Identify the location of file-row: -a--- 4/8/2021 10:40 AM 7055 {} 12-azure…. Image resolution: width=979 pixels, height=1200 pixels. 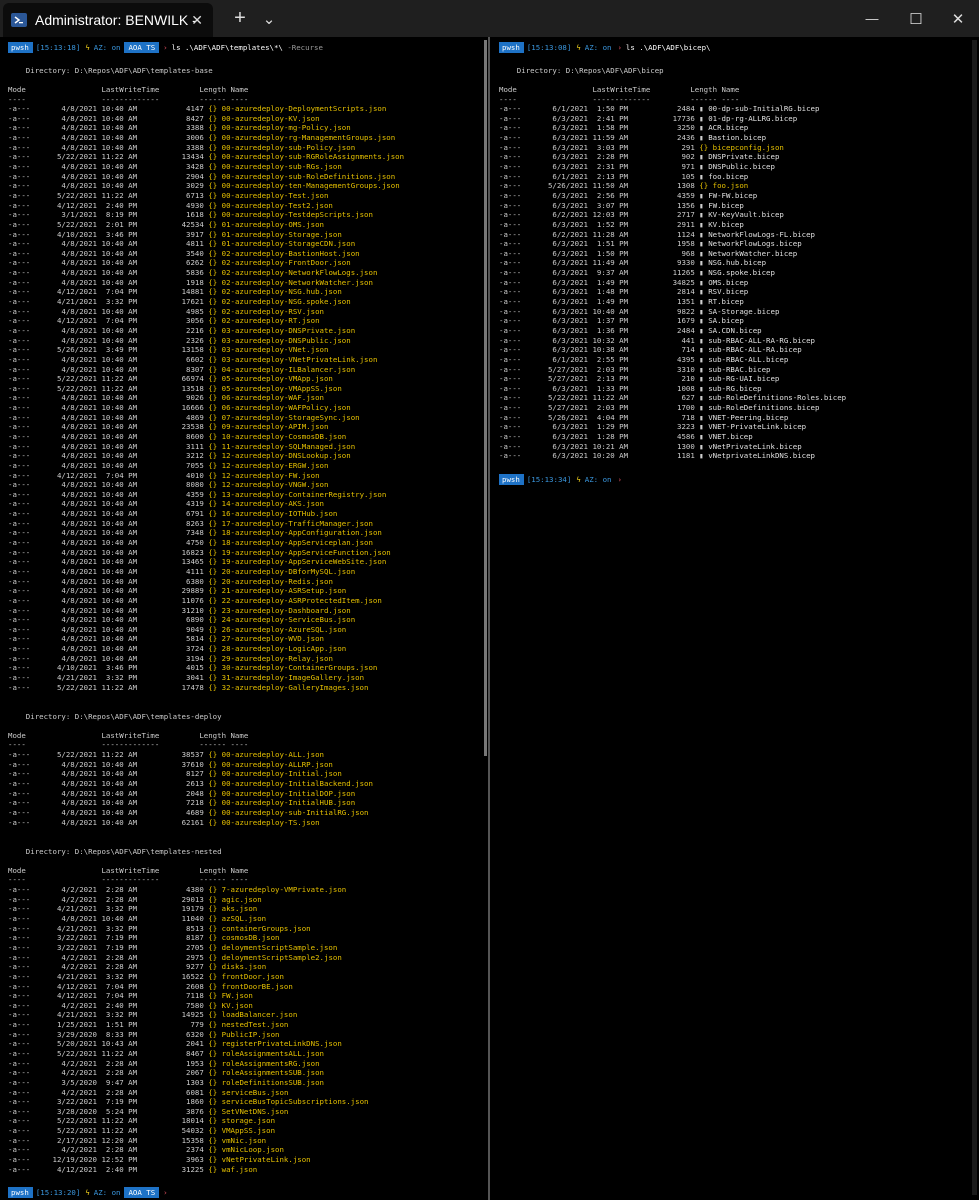
(243, 466).